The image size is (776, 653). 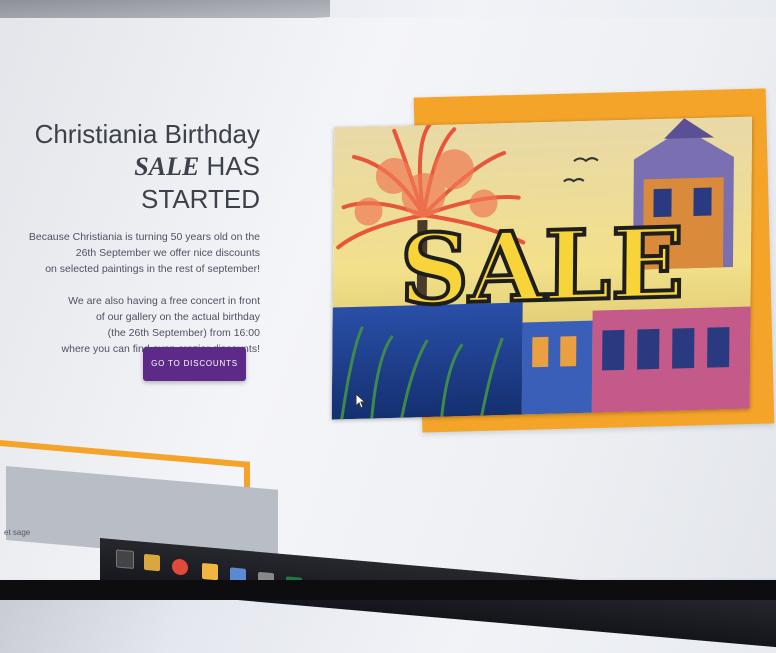 What do you see at coordinates (17, 532) in the screenshot?
I see `footer-partial-text: et sage` at bounding box center [17, 532].